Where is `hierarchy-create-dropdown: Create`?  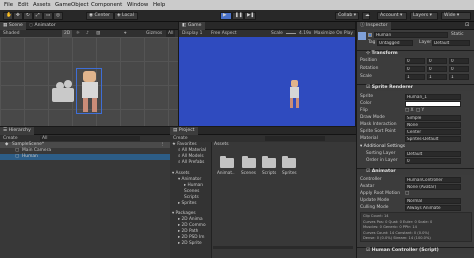 hierarchy-create-dropdown: Create is located at coordinates (10, 138).